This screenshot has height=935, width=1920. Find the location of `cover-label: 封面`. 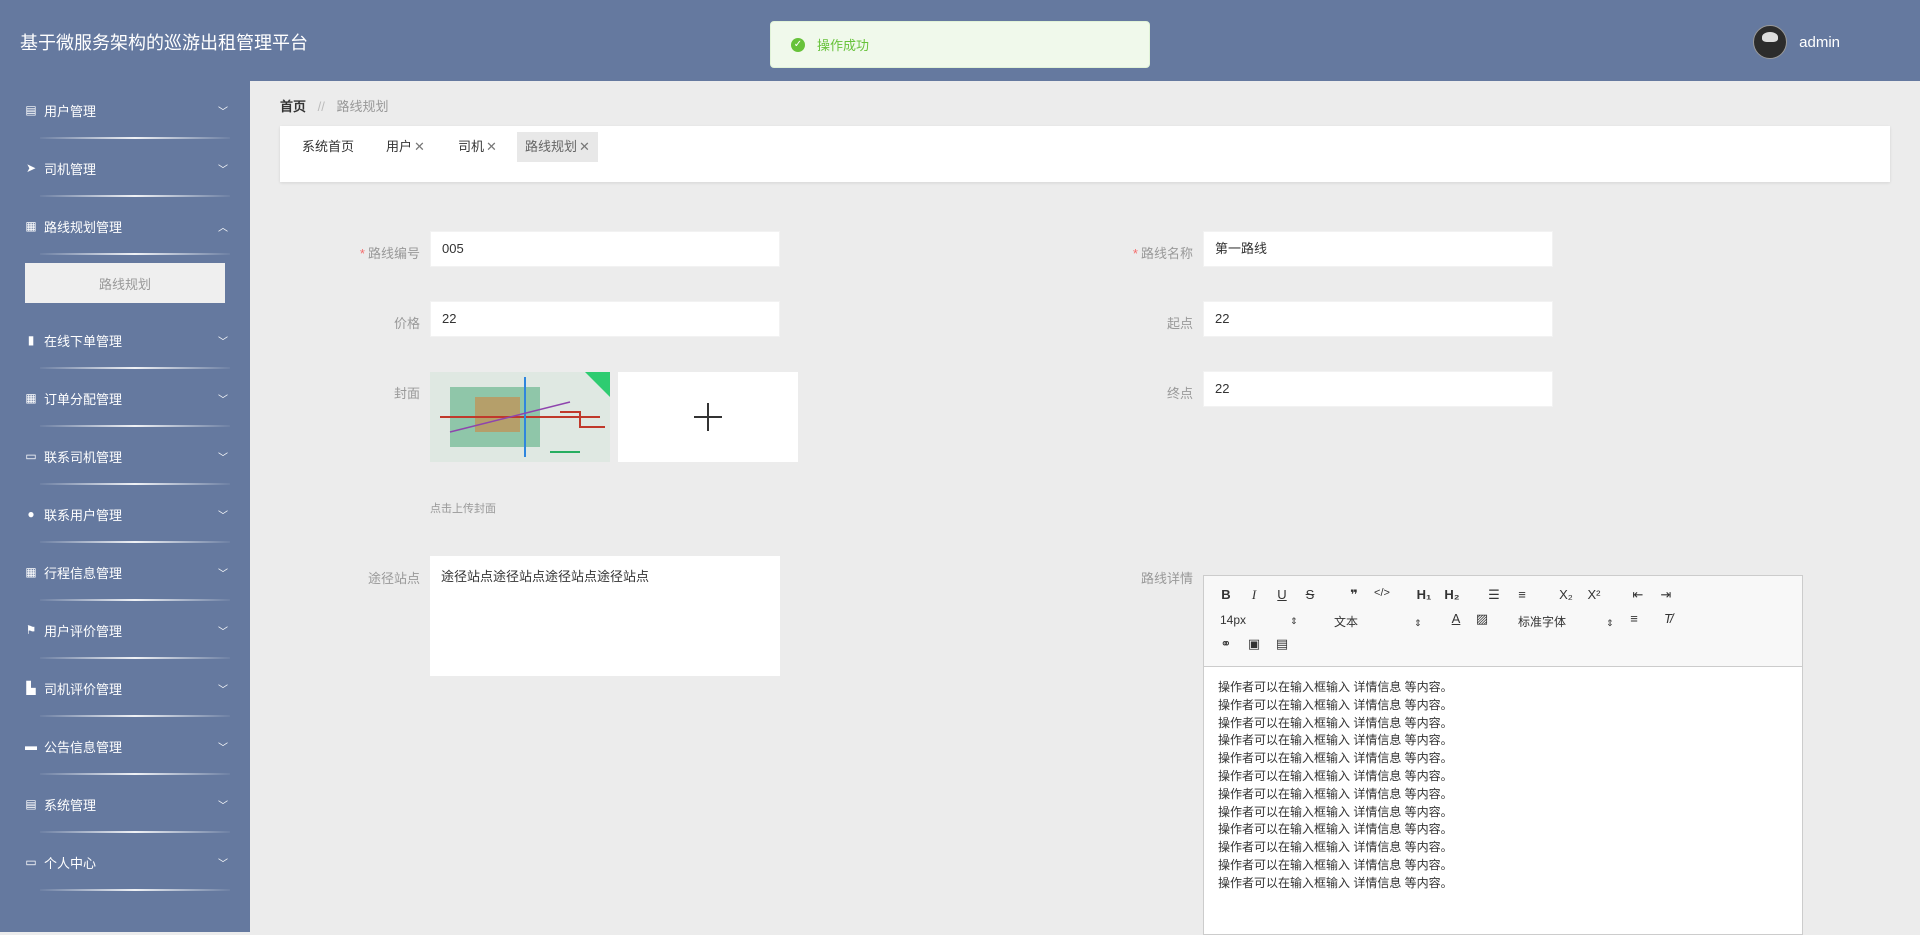

cover-label: 封面 is located at coordinates (406, 393).